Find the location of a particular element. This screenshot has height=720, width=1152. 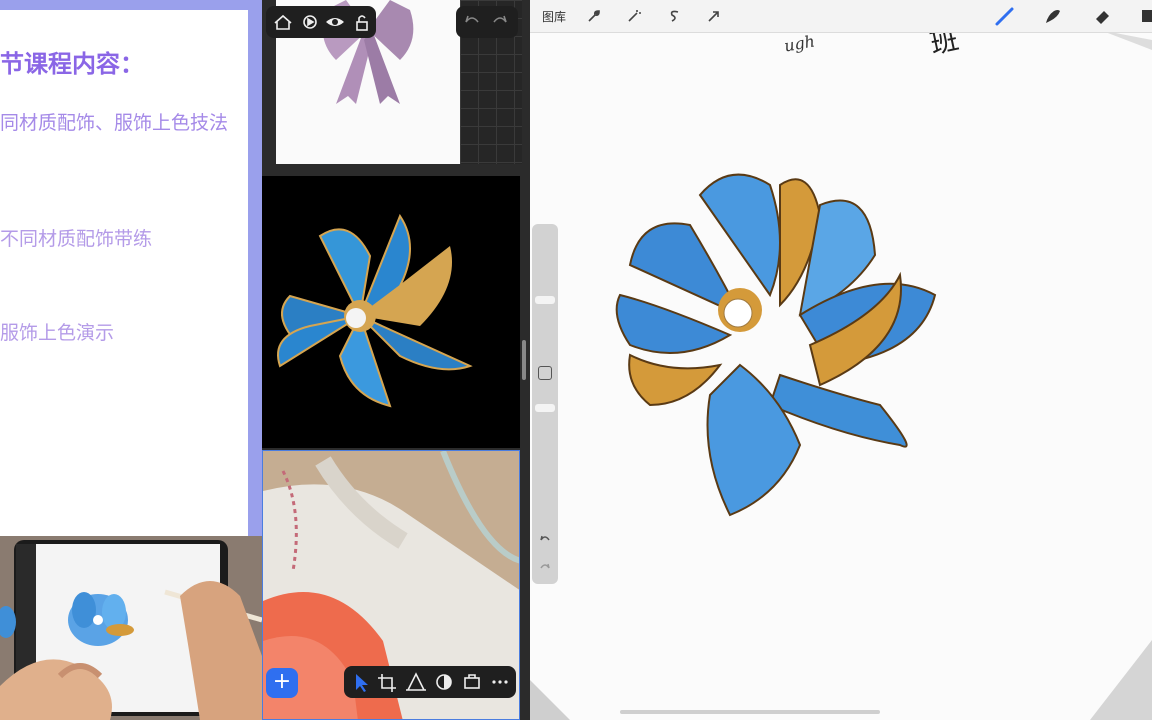

redo-icon is located at coordinates (500, 19).